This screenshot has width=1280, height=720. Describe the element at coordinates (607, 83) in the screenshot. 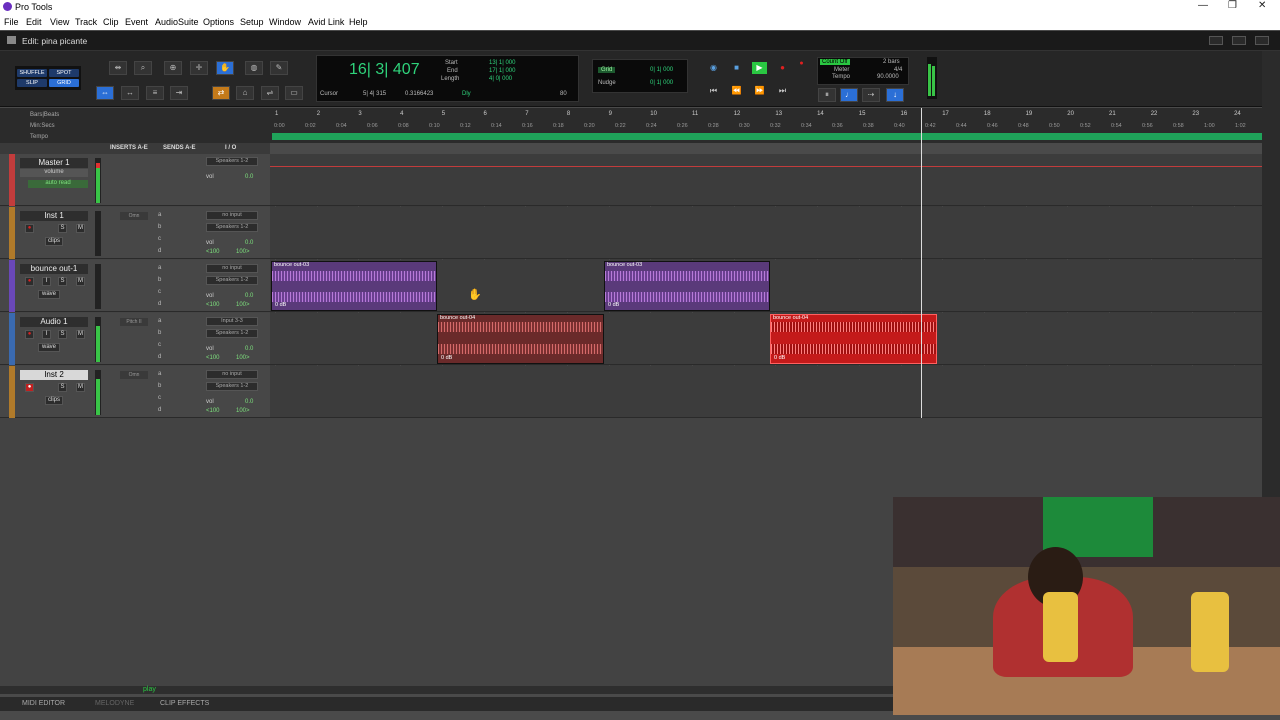

I see `nudge-label: Nudge` at that location.